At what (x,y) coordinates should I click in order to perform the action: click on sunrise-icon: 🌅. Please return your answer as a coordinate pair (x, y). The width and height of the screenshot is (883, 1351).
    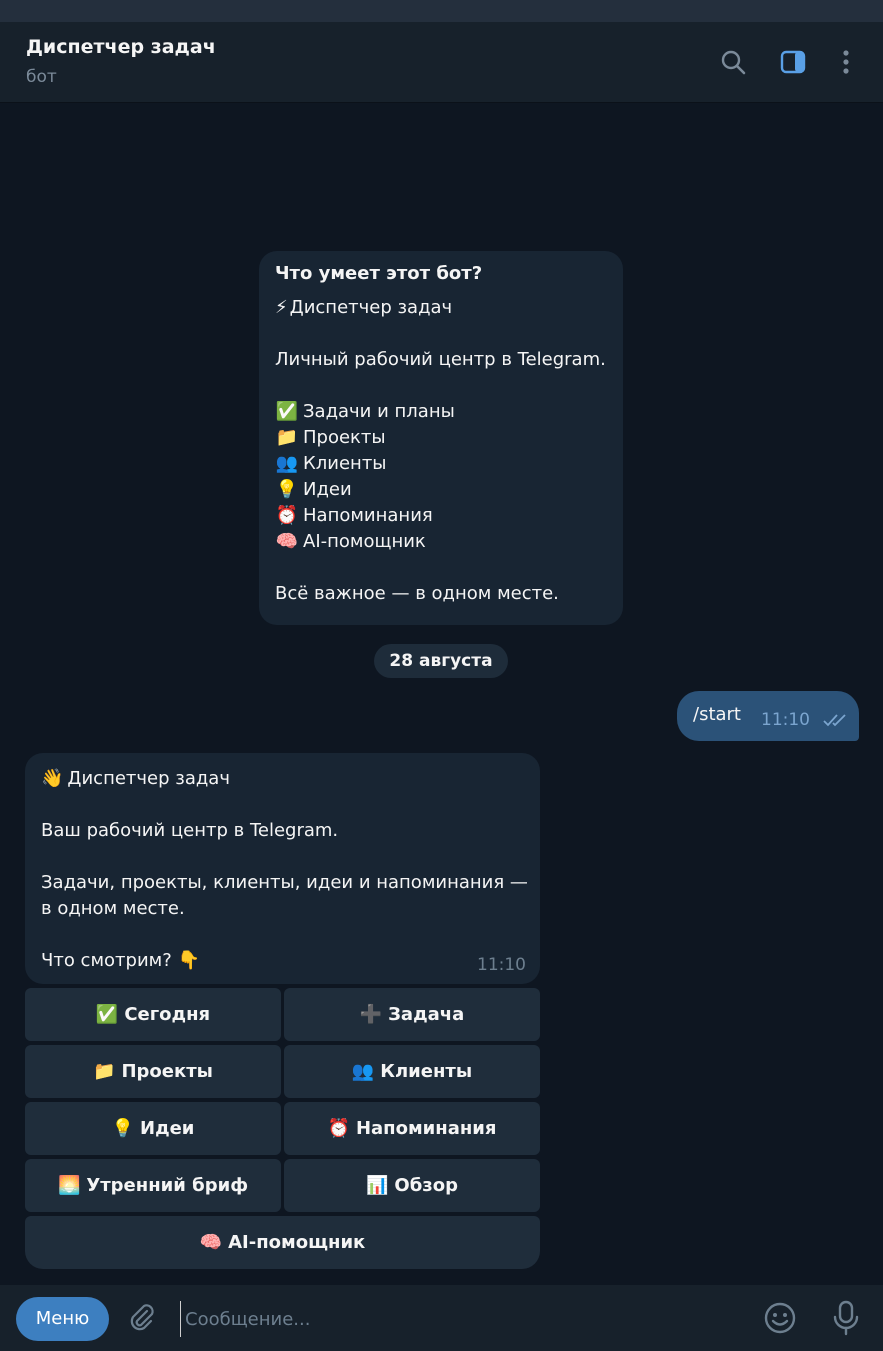
    Looking at the image, I should click on (69, 1185).